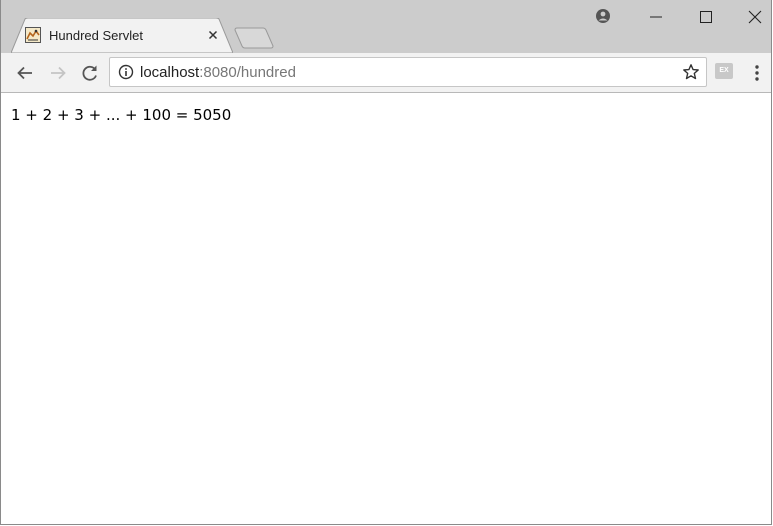 This screenshot has width=773, height=526. Describe the element at coordinates (121, 115) in the screenshot. I see `sum-result-text: 1 + 2 + 3 + ... + 100 = 5050` at that location.